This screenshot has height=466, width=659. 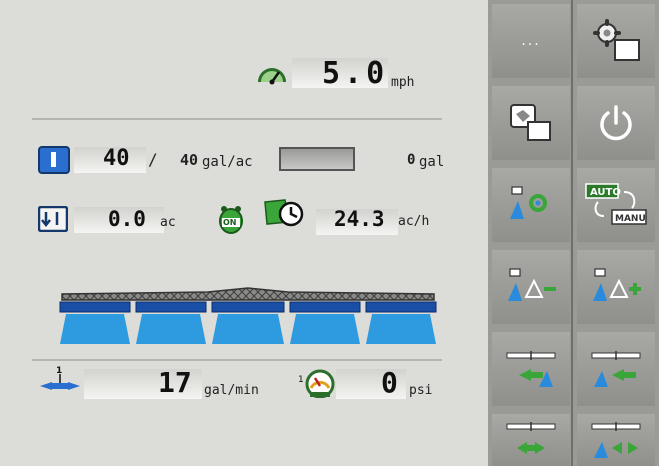 What do you see at coordinates (230, 222) in the screenshot?
I see `sprayer-on-badge: ON` at bounding box center [230, 222].